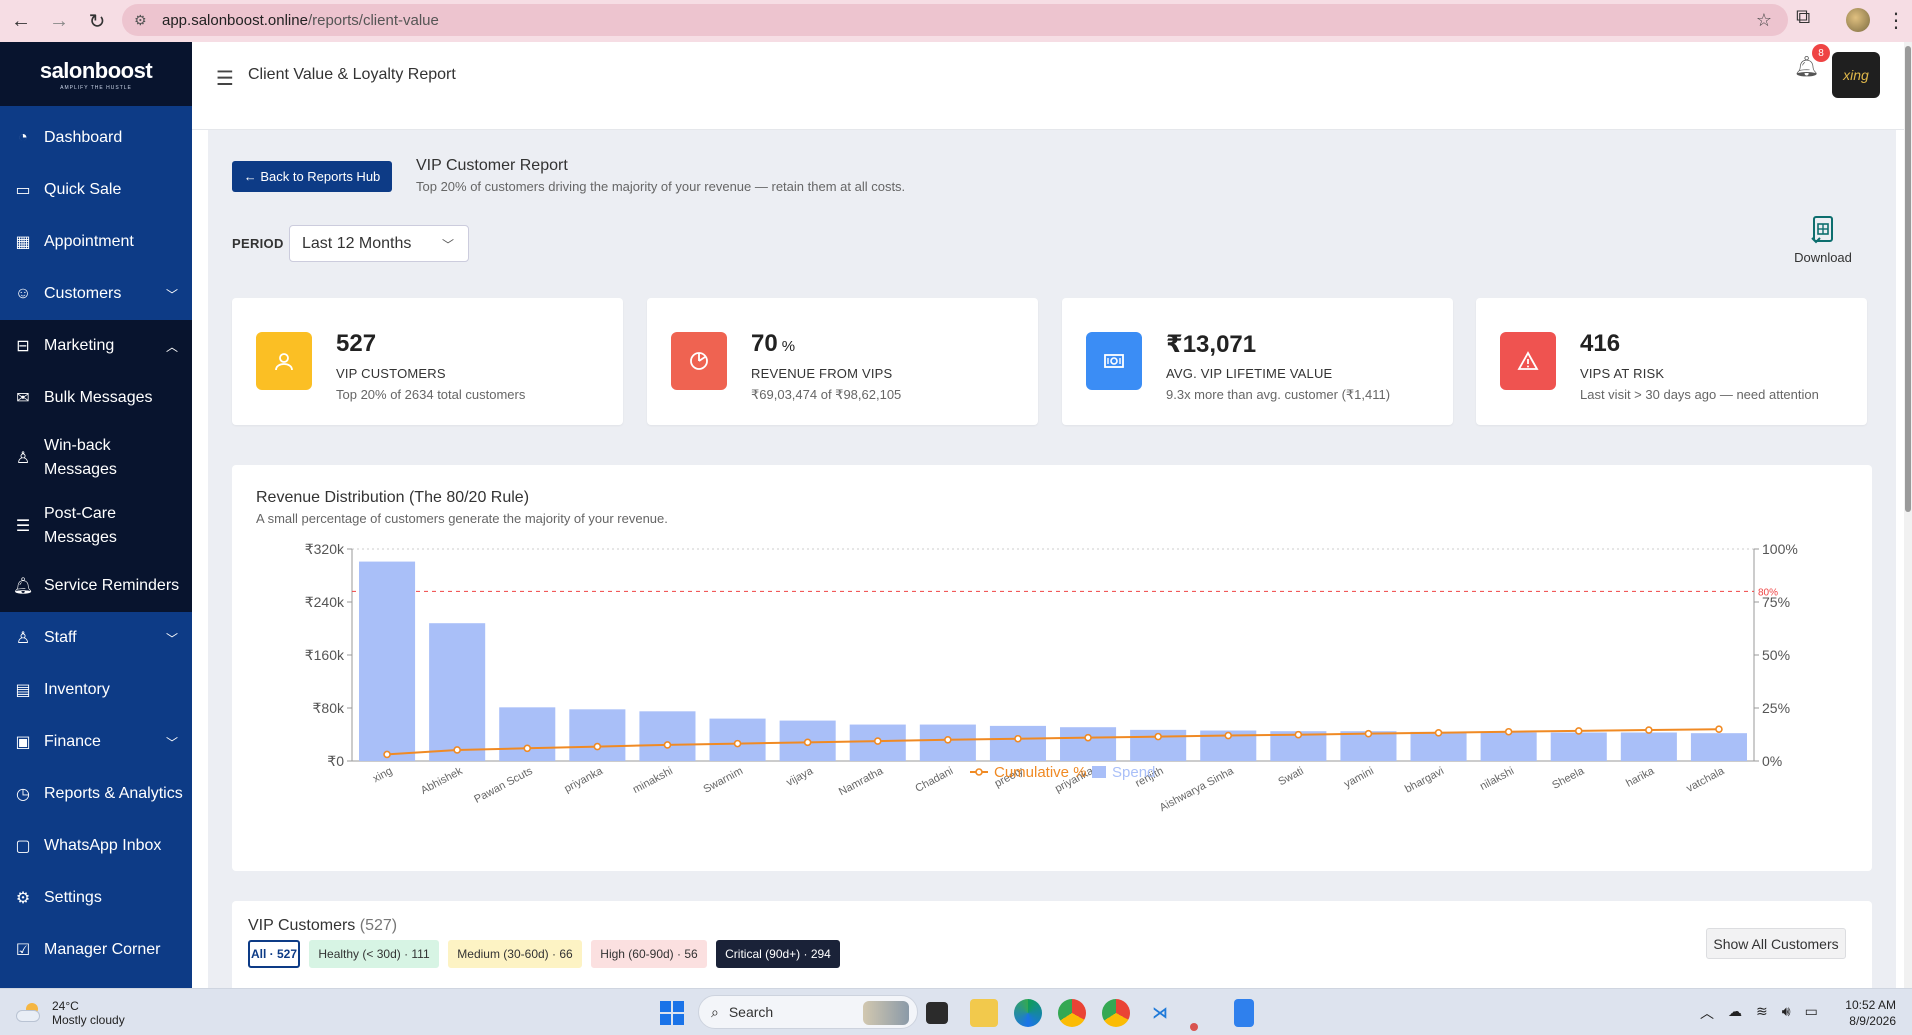 The height and width of the screenshot is (1035, 1912). What do you see at coordinates (1735, 1013) in the screenshot?
I see `onedrive-icon: ☁` at bounding box center [1735, 1013].